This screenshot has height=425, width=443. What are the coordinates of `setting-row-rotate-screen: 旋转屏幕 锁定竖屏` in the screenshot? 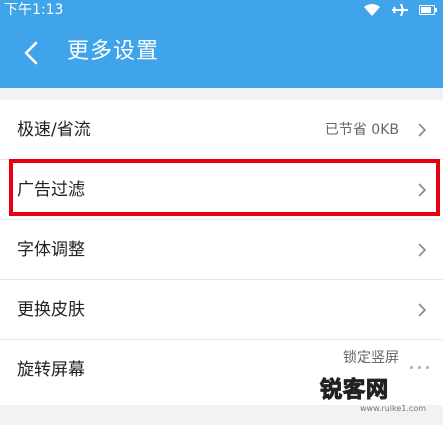 It's located at (221, 370).